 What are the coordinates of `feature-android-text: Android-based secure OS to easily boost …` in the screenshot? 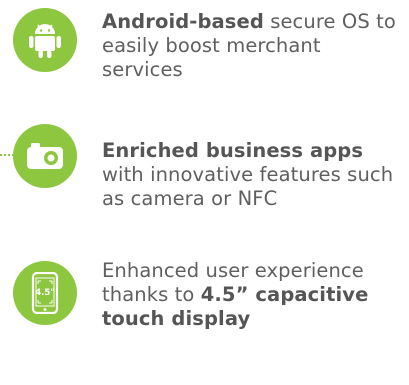 It's located at (252, 46).